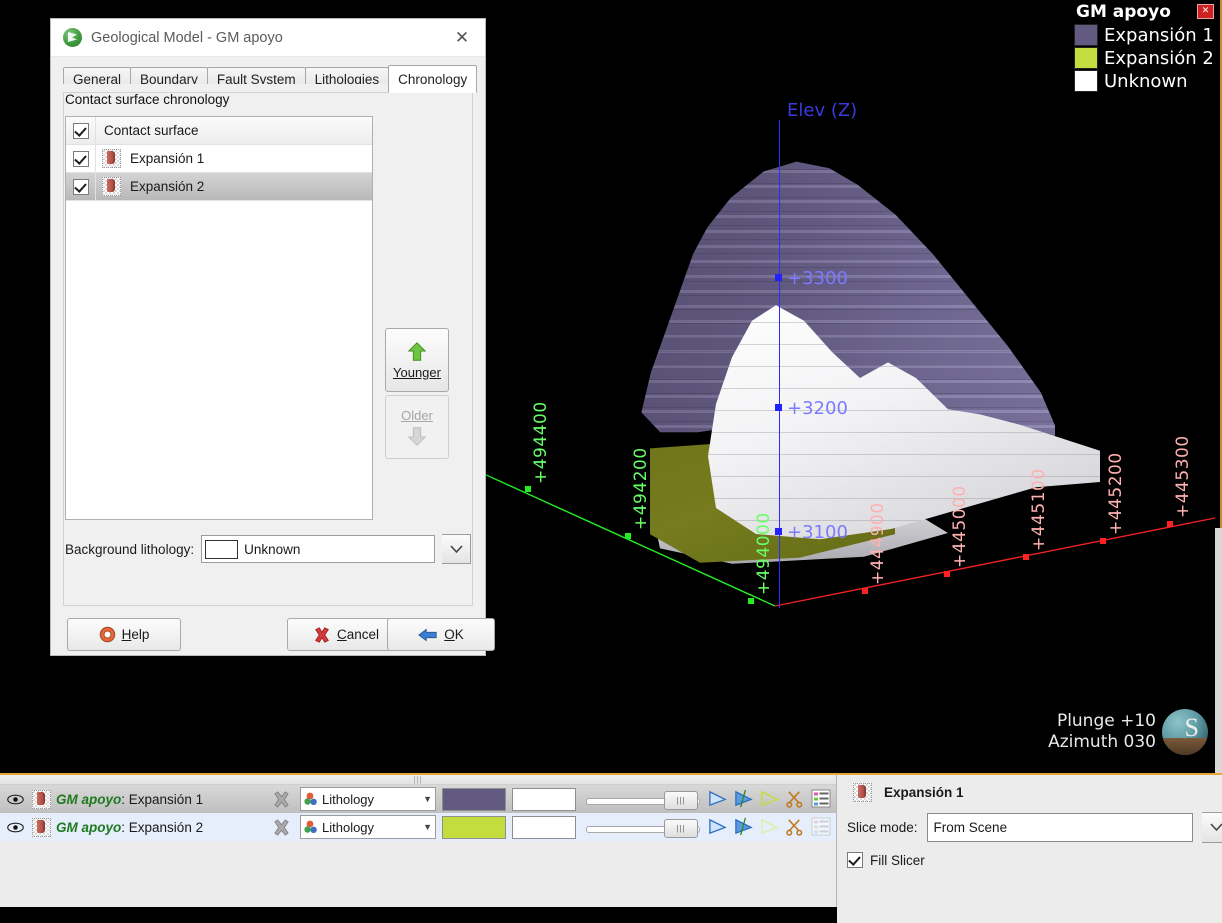 This screenshot has width=1222, height=923. I want to click on lithology-icon, so click(310, 826).